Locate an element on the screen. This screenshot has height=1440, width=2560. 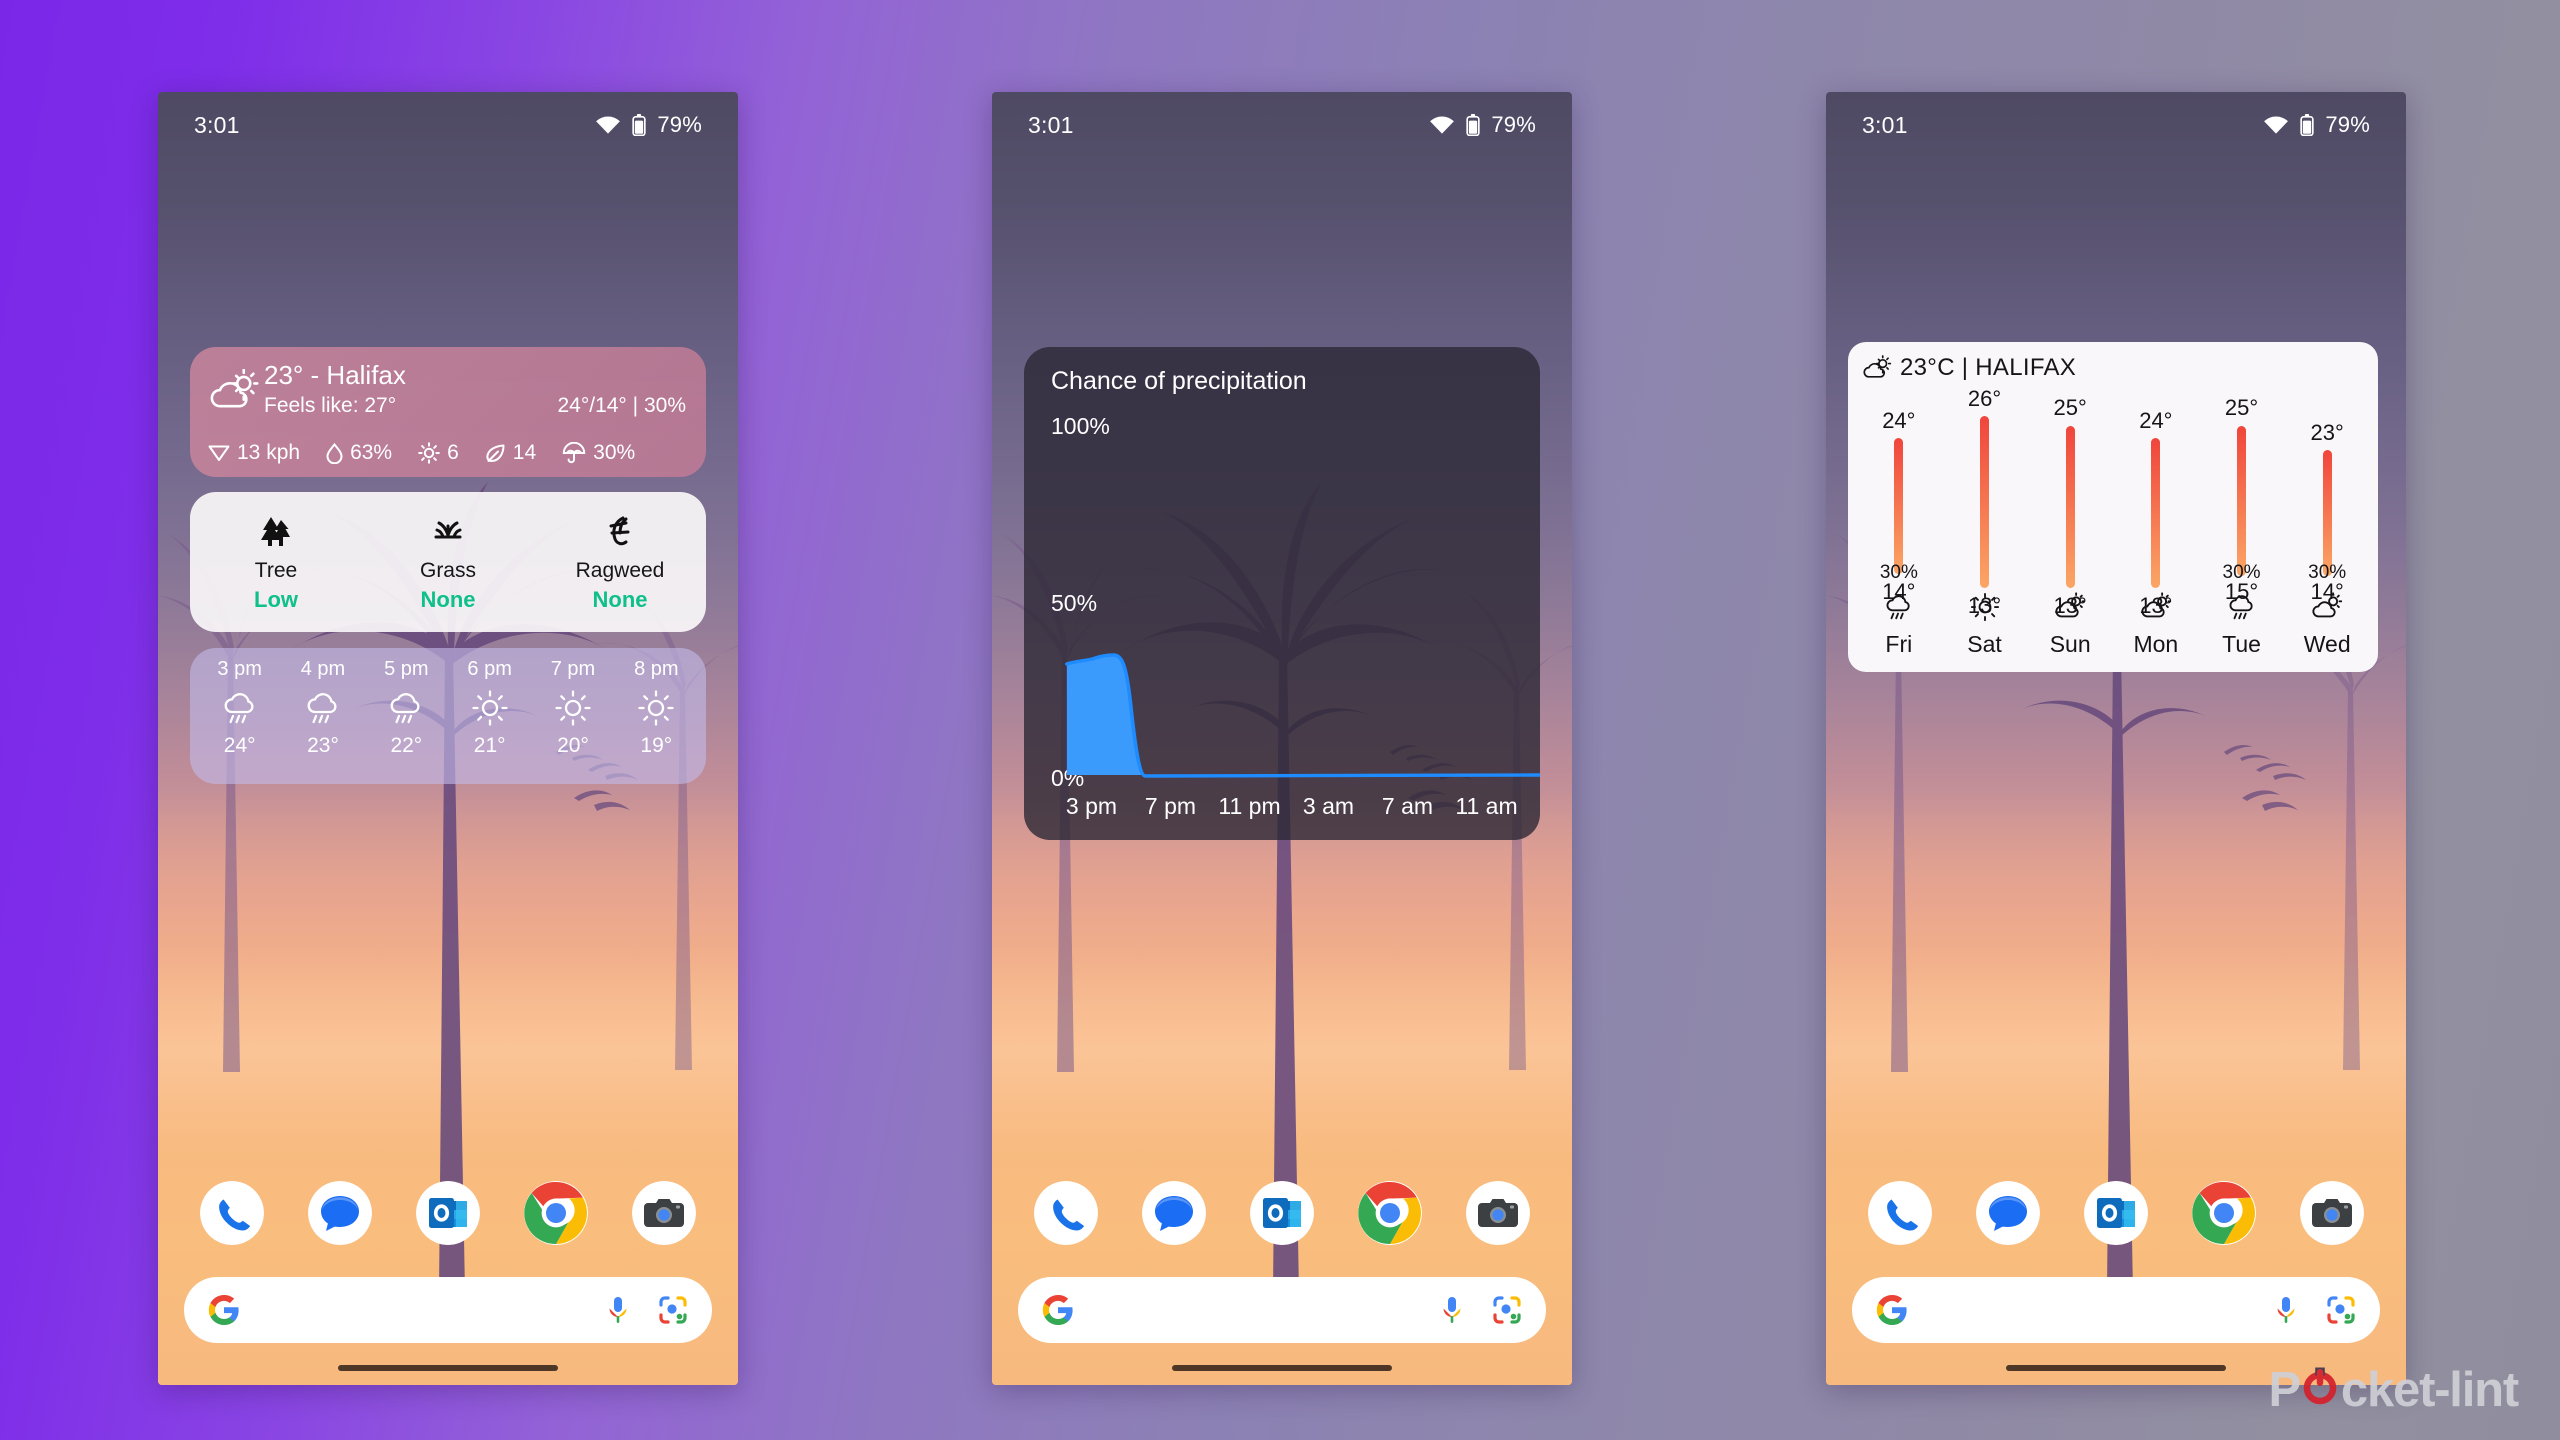
hour-temp: 20° is located at coordinates (573, 745).